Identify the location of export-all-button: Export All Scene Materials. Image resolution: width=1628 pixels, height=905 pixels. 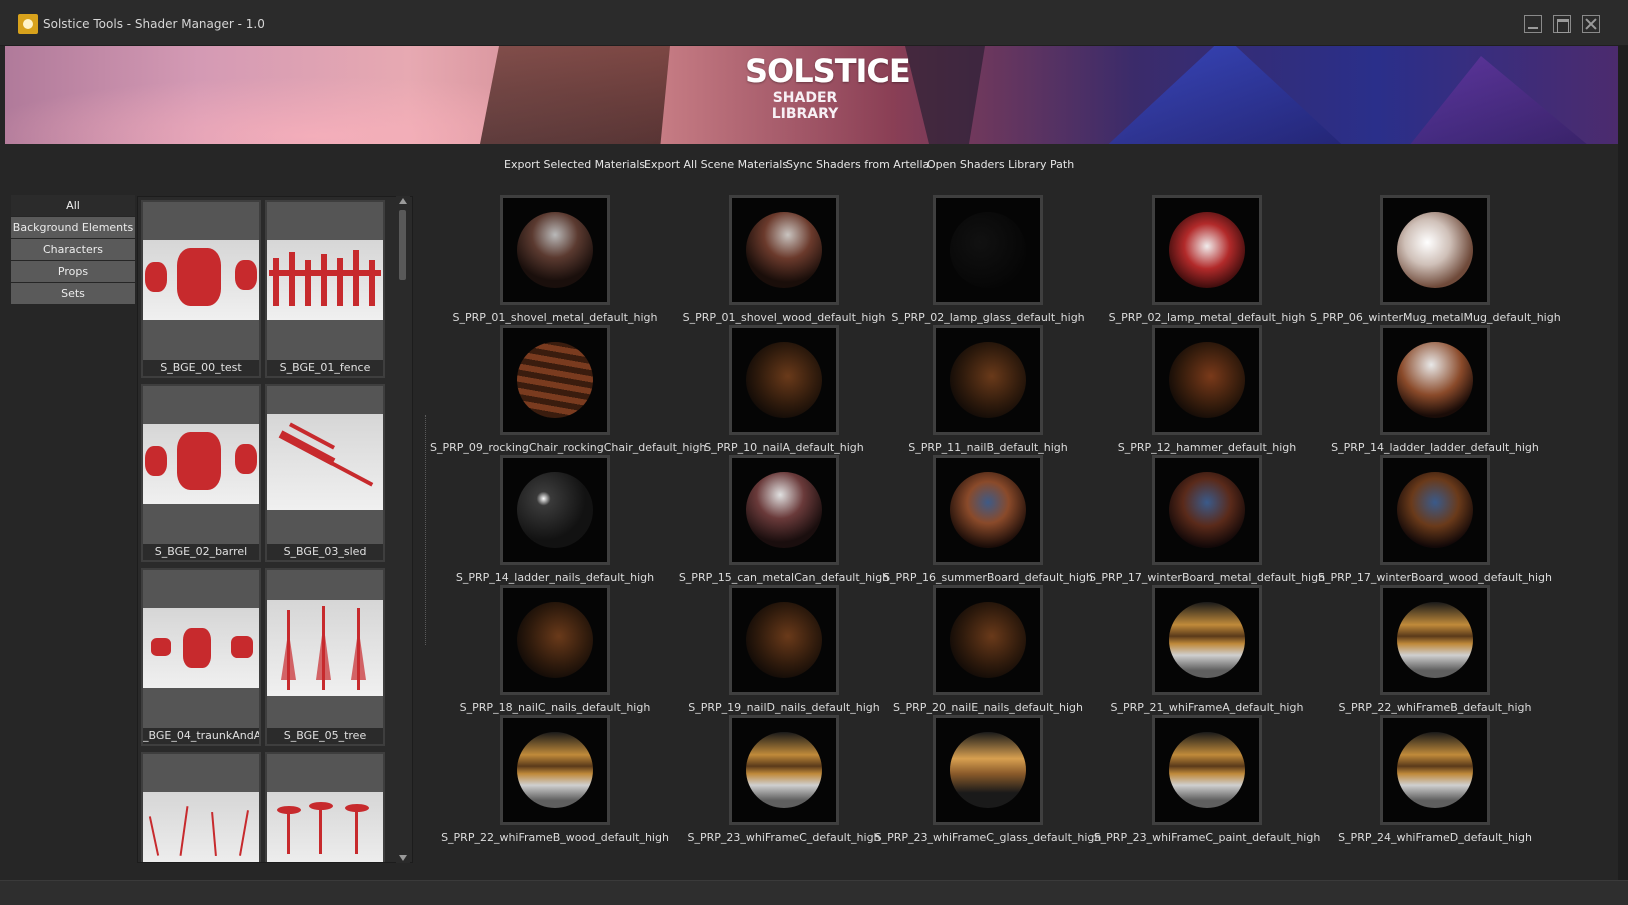
(716, 164).